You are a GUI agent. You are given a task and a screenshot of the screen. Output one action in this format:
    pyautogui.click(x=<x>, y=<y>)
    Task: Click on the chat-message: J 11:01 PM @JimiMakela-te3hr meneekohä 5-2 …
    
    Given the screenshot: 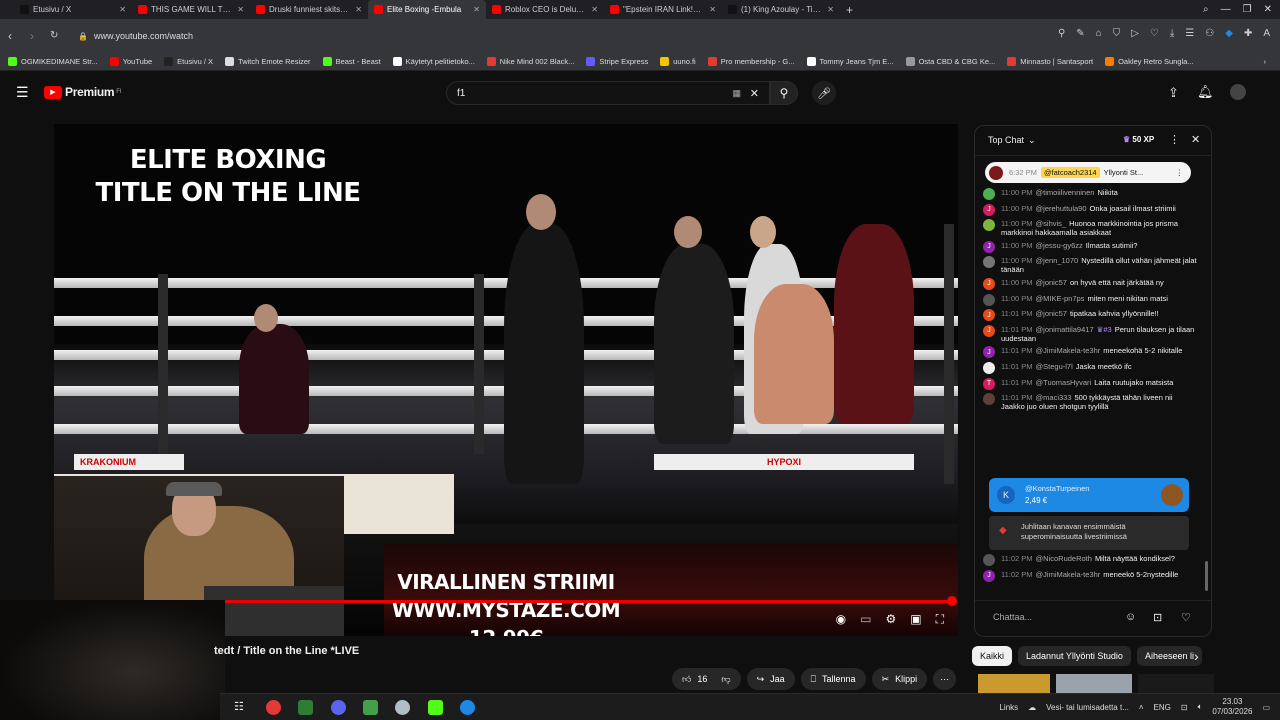 What is the action you would take?
    pyautogui.click(x=1090, y=352)
    